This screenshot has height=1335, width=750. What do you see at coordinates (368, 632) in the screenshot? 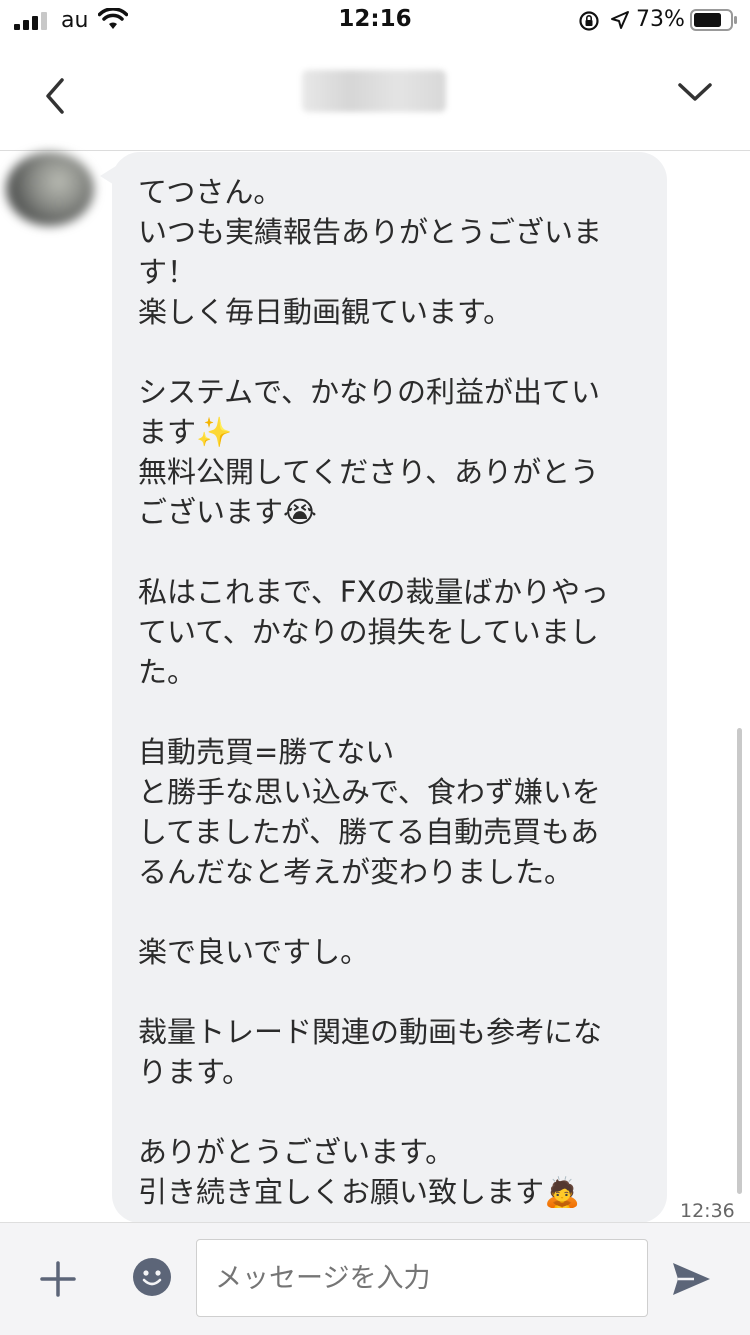
I see `message-line: ていて、かなりの損失をしていまし` at bounding box center [368, 632].